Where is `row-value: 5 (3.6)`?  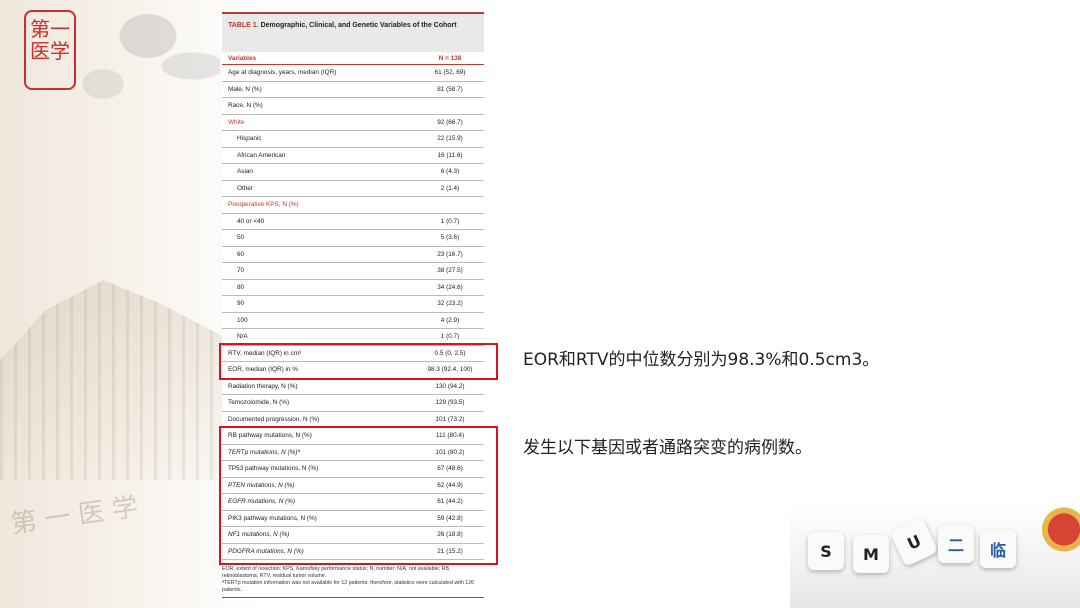
row-value: 5 (3.6) is located at coordinates (450, 238).